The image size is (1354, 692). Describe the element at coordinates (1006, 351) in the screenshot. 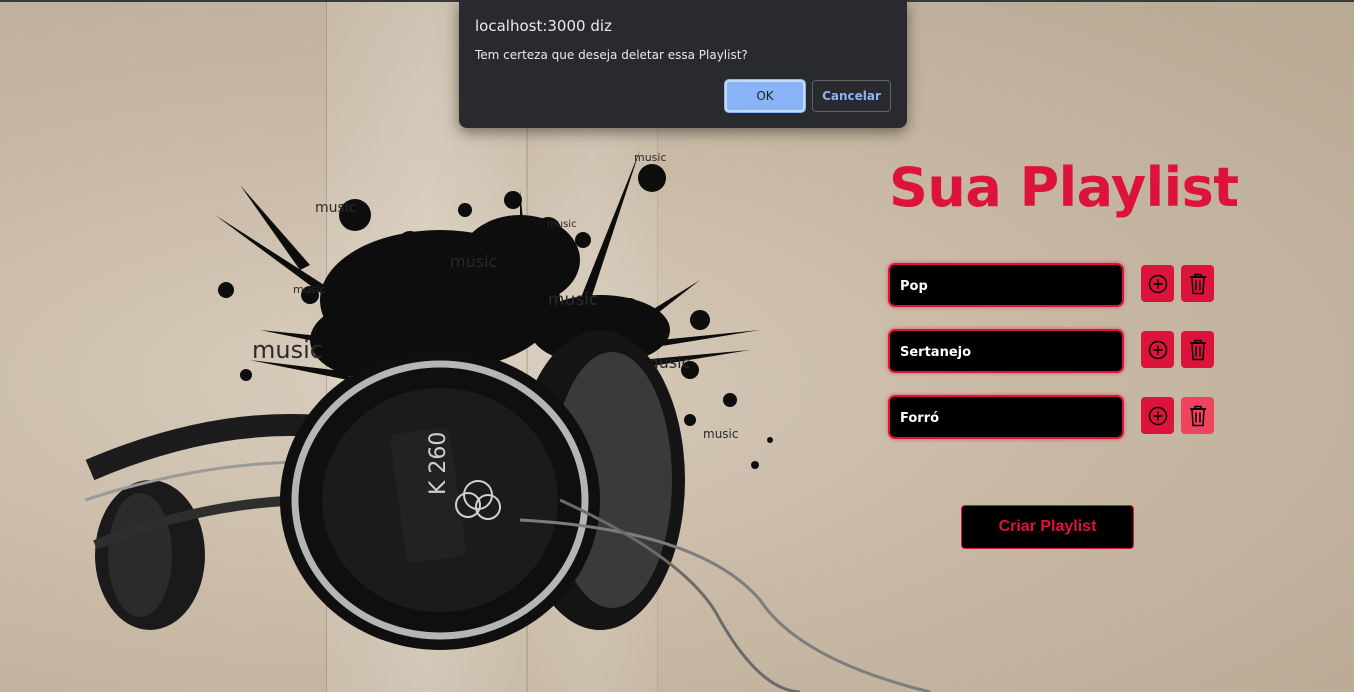

I see `playlist-name: Sertanejo` at that location.